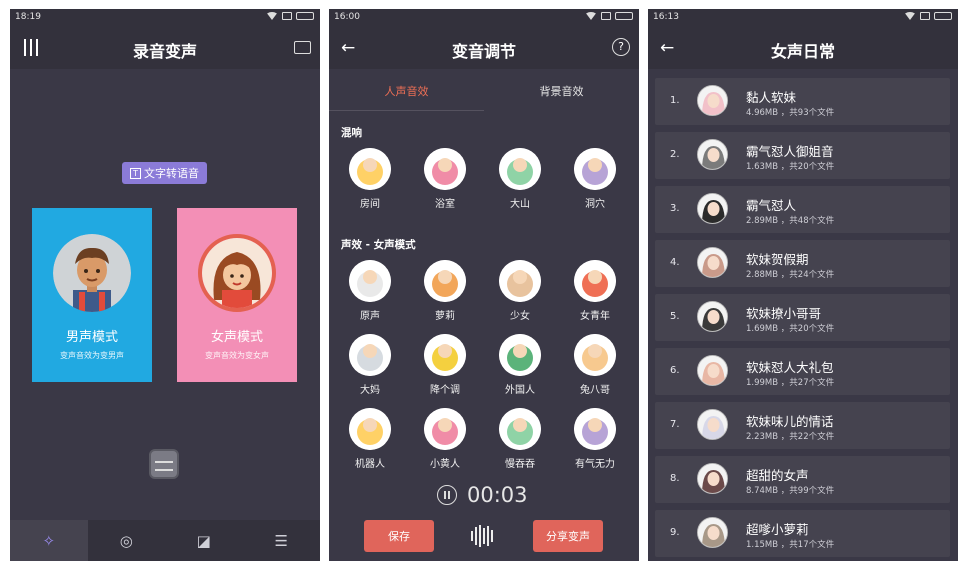 The height and width of the screenshot is (570, 967). I want to click on effect-auntie: 大妈, so click(370, 365).